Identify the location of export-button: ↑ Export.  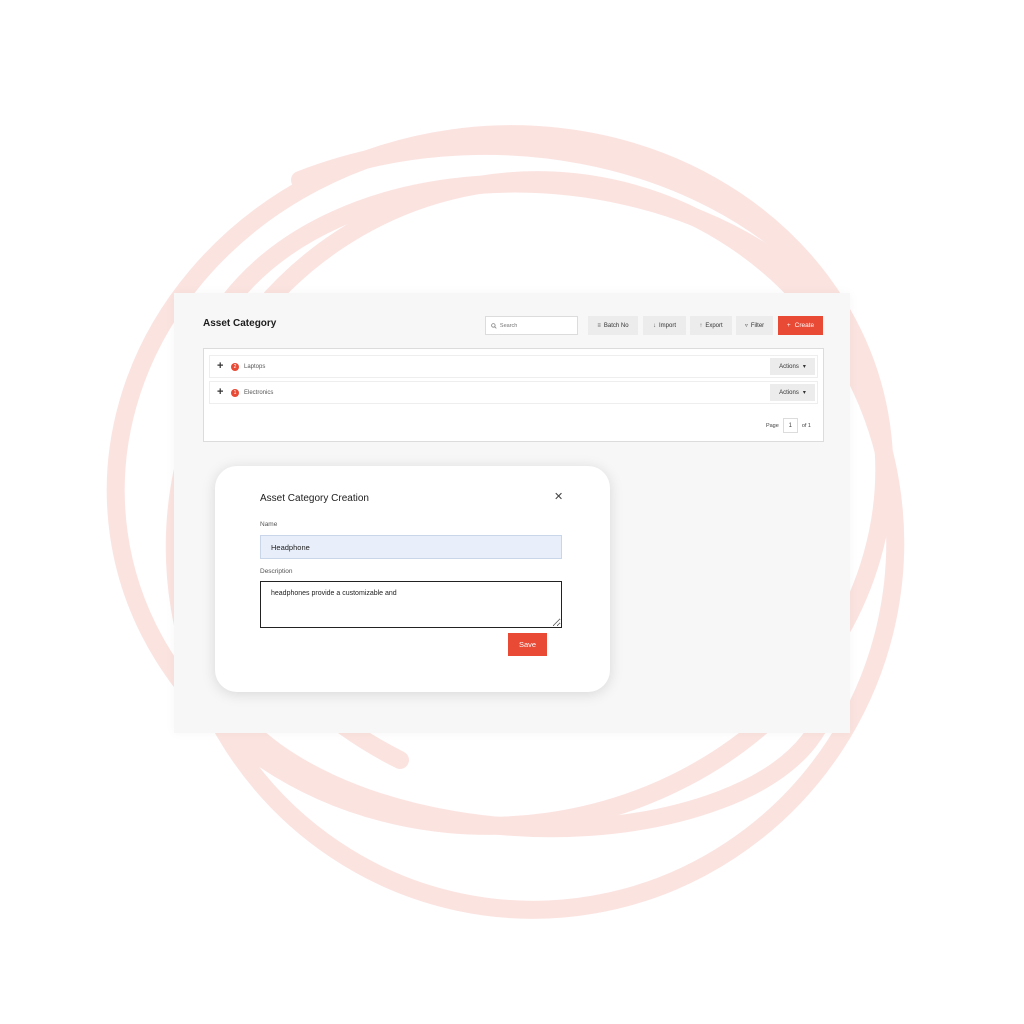
(711, 325).